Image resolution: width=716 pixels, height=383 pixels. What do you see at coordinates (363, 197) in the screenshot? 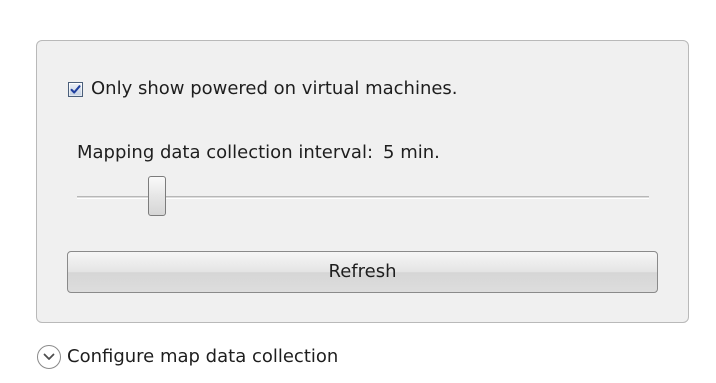
I see `interval-slider` at bounding box center [363, 197].